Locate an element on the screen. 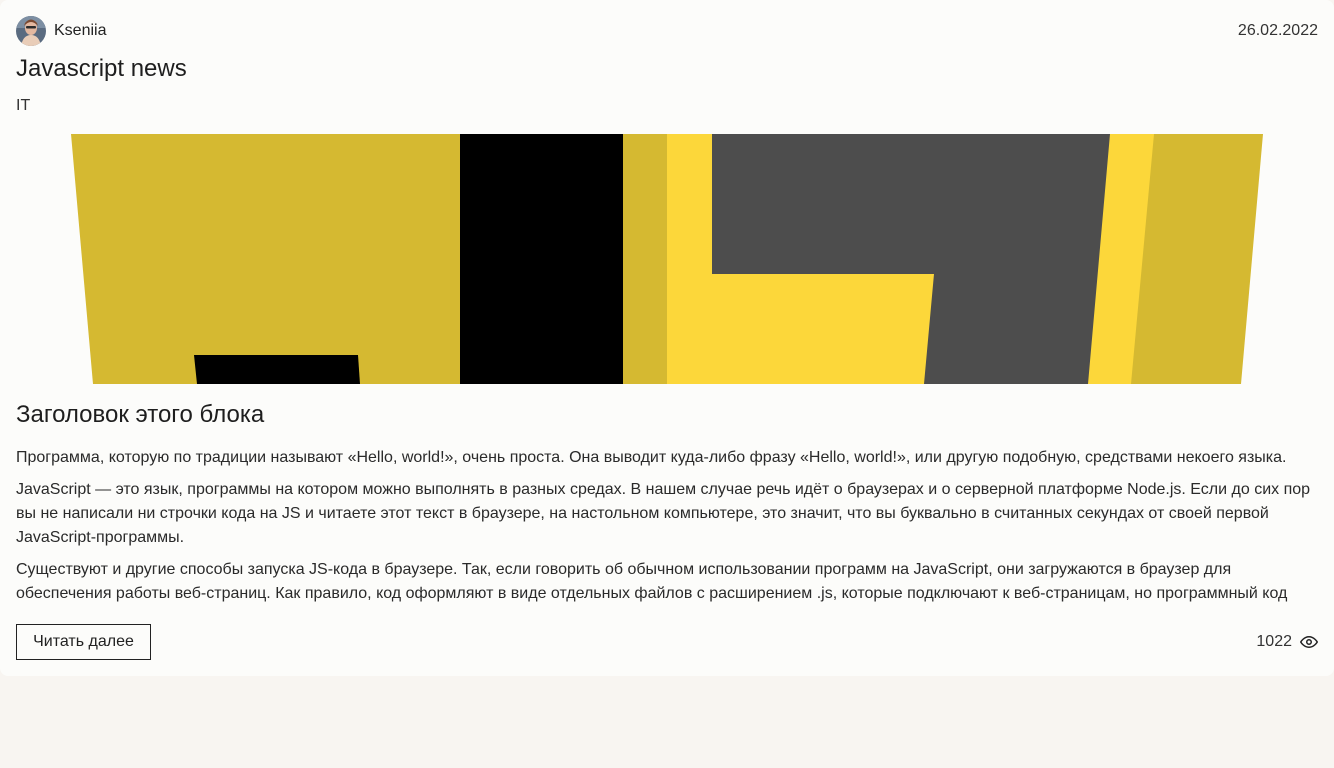  post-date: 26.02.2022 is located at coordinates (1277, 30).